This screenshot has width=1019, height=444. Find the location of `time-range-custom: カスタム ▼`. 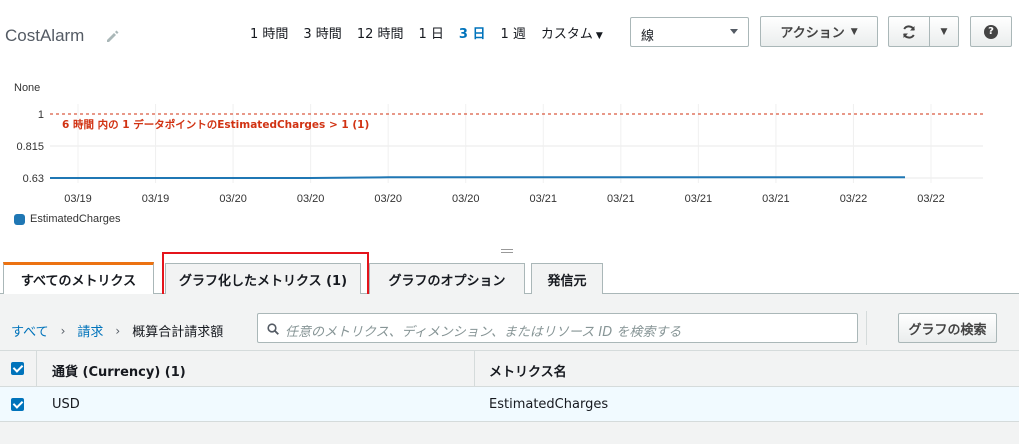

time-range-custom: カスタム ▼ is located at coordinates (572, 32).